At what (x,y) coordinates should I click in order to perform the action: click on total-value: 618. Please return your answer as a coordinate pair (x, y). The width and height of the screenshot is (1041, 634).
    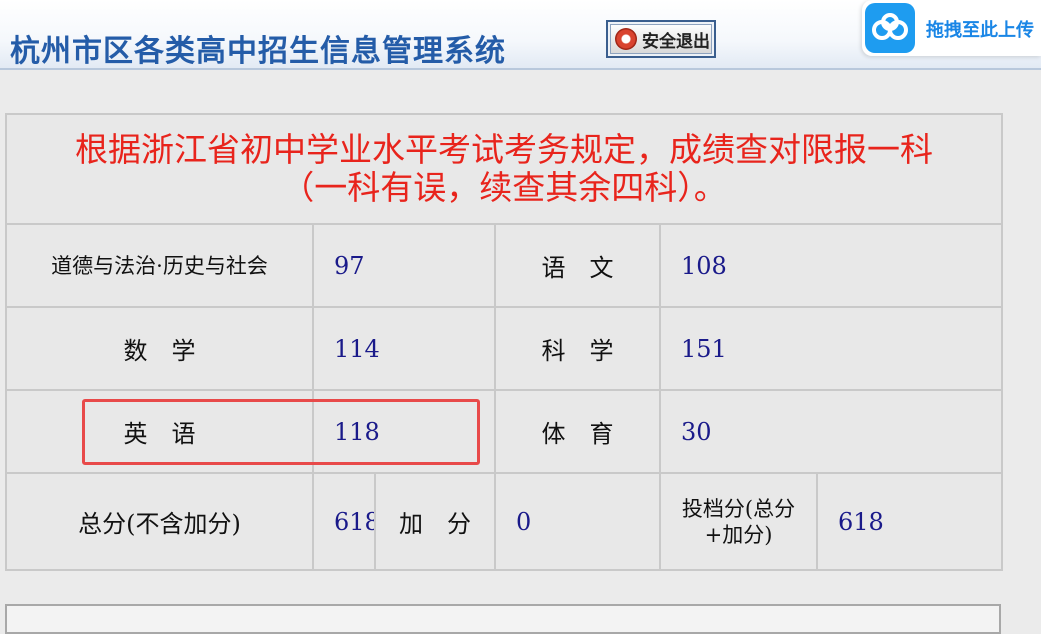
    Looking at the image, I should click on (344, 521).